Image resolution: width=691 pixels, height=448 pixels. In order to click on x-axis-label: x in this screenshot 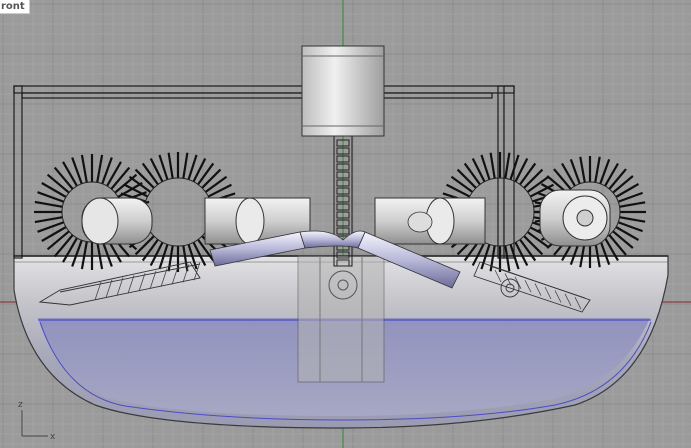, I will do `click(53, 437)`.